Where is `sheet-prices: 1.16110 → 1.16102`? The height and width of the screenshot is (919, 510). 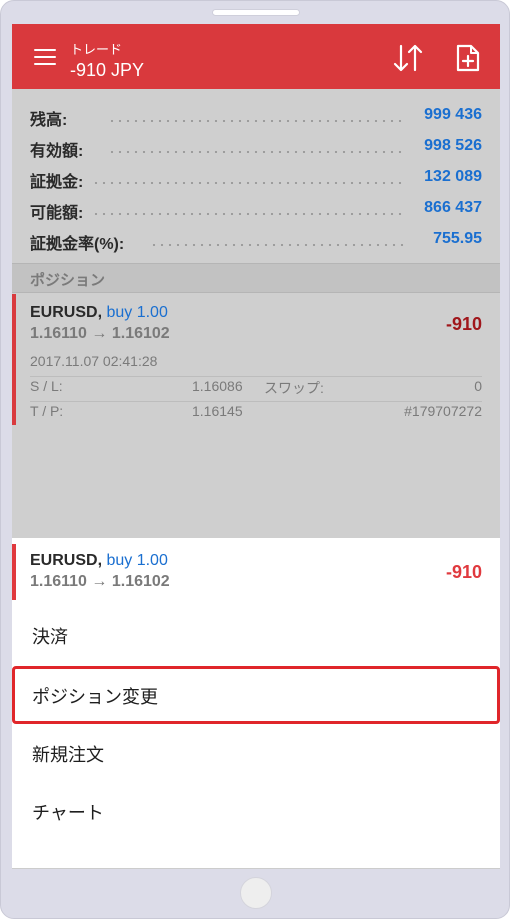
sheet-prices: 1.16110 → 1.16102 is located at coordinates (100, 581).